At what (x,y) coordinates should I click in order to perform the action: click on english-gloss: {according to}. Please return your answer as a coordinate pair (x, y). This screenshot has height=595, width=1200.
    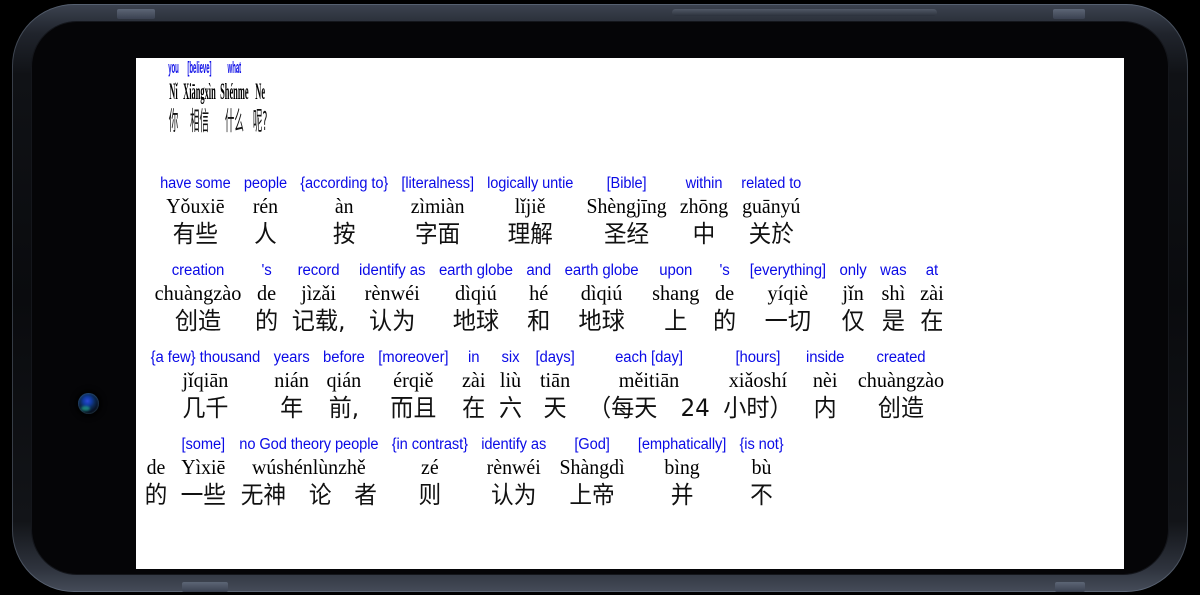
    Looking at the image, I should click on (344, 183).